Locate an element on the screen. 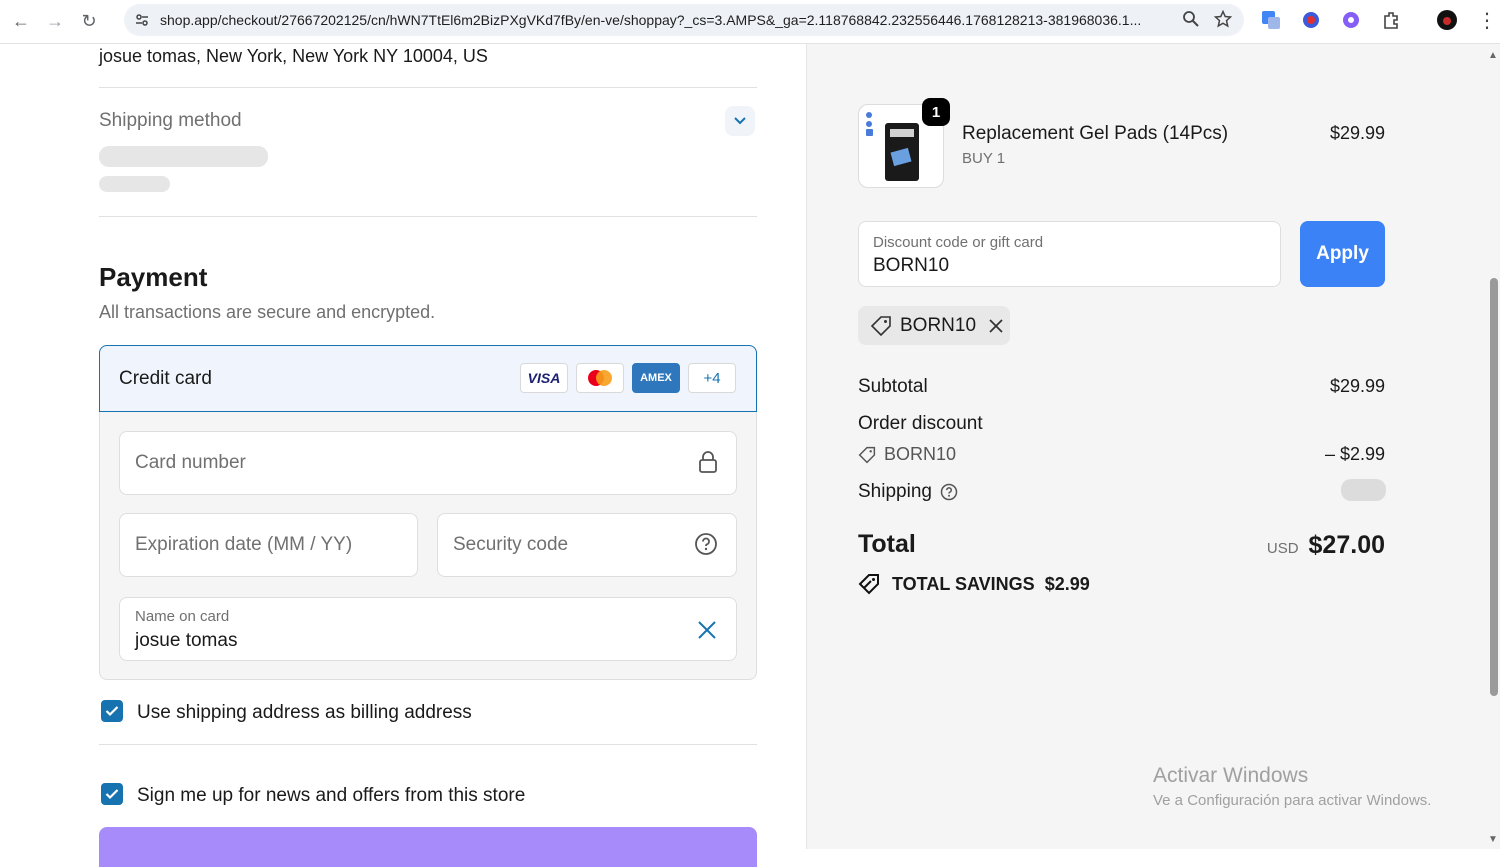 The image size is (1500, 867). billing-checkbox-label: Use shipping address as billing address is located at coordinates (304, 712).